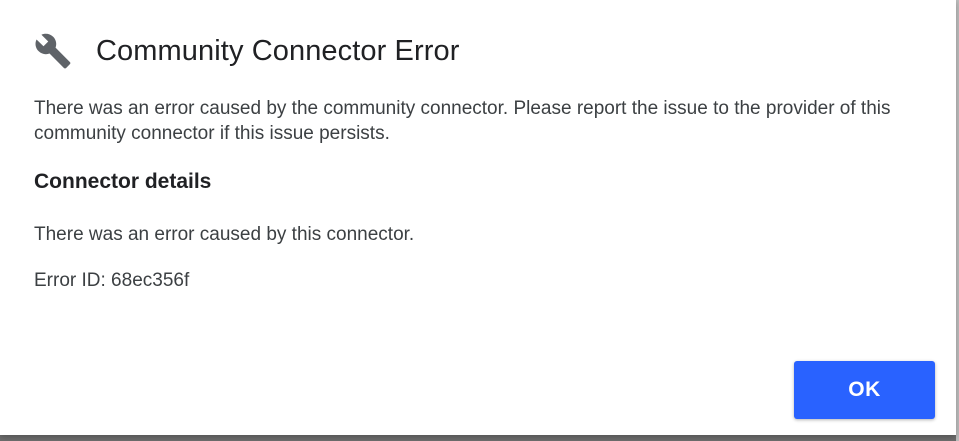  Describe the element at coordinates (123, 181) in the screenshot. I see `connector-details-heading: Connector details` at that location.